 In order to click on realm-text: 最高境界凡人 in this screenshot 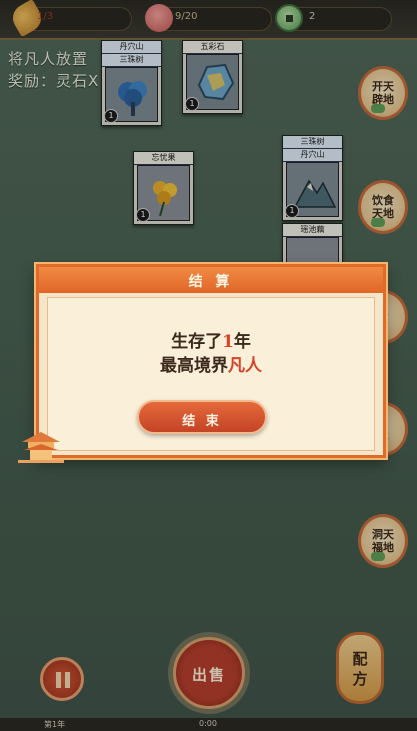, I will do `click(211, 366)`.